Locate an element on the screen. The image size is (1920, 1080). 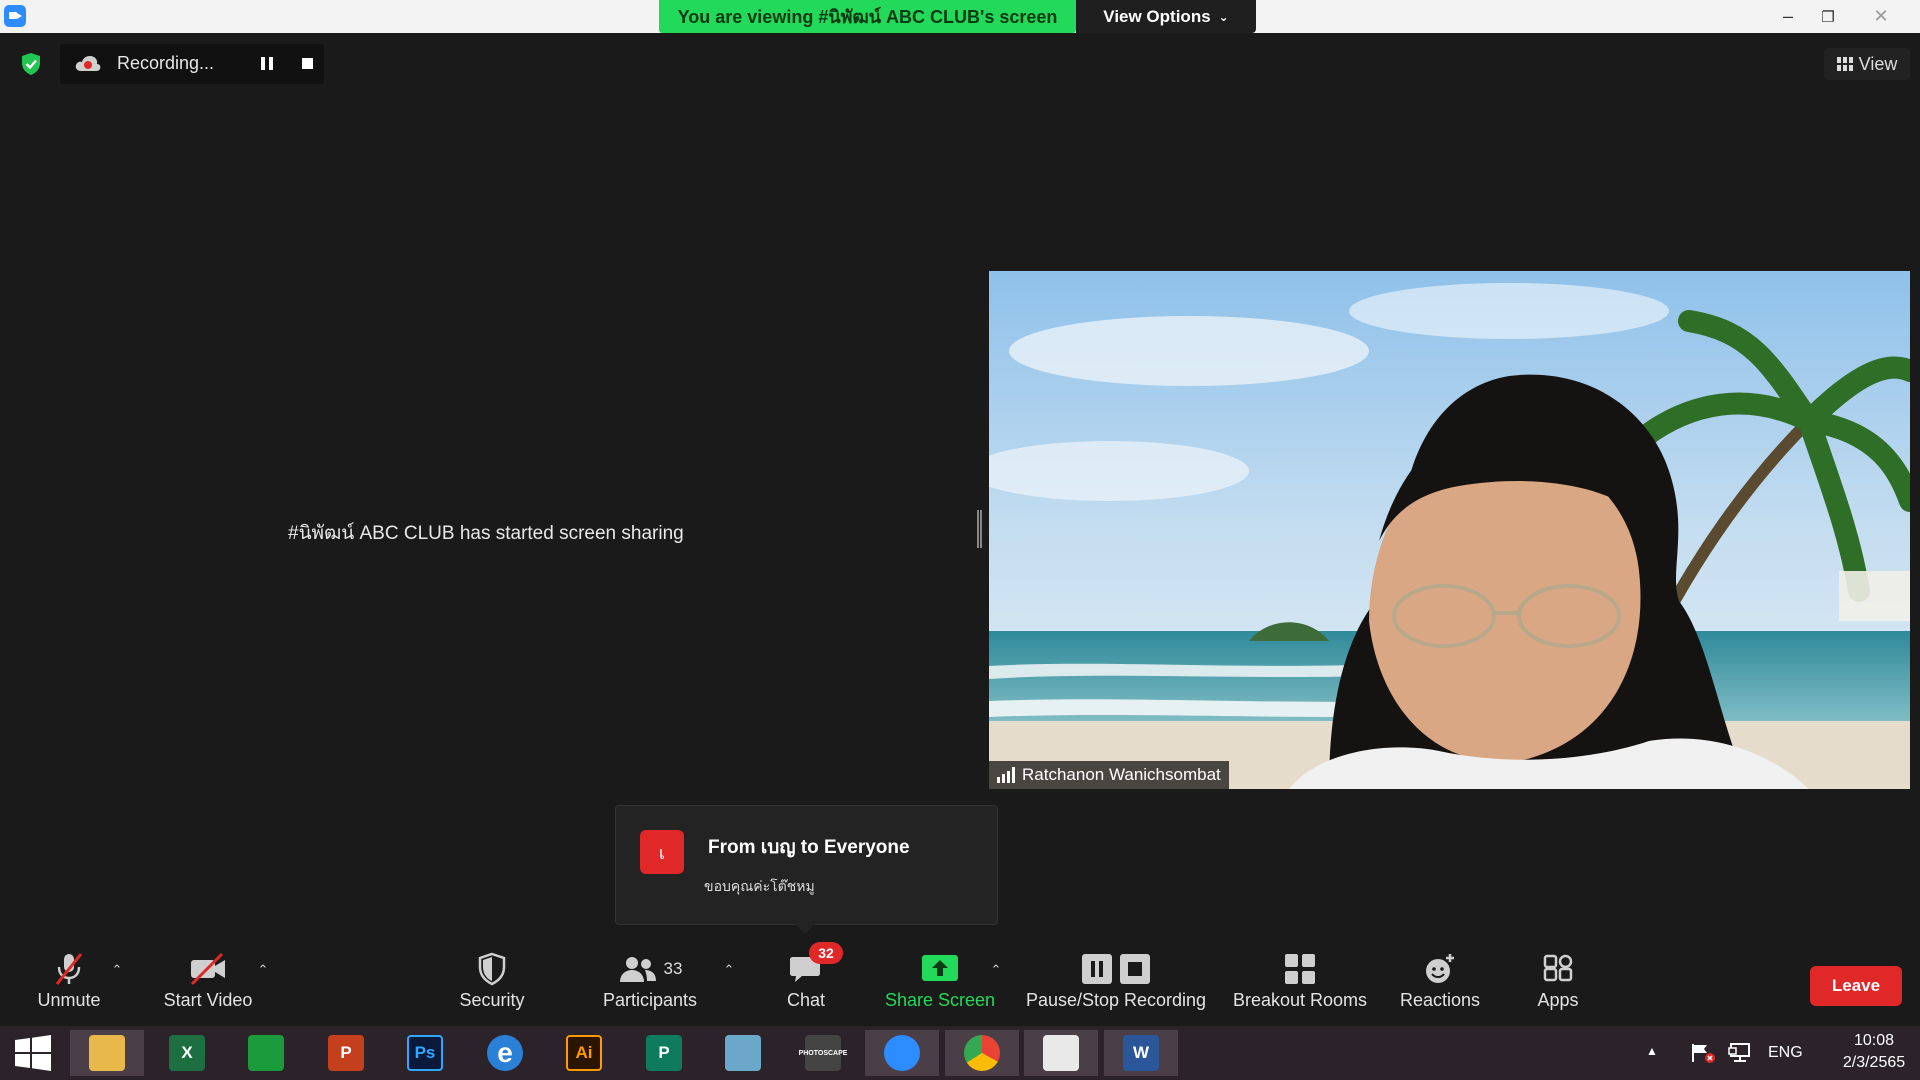
smiley-add-icon is located at coordinates (1440, 968).